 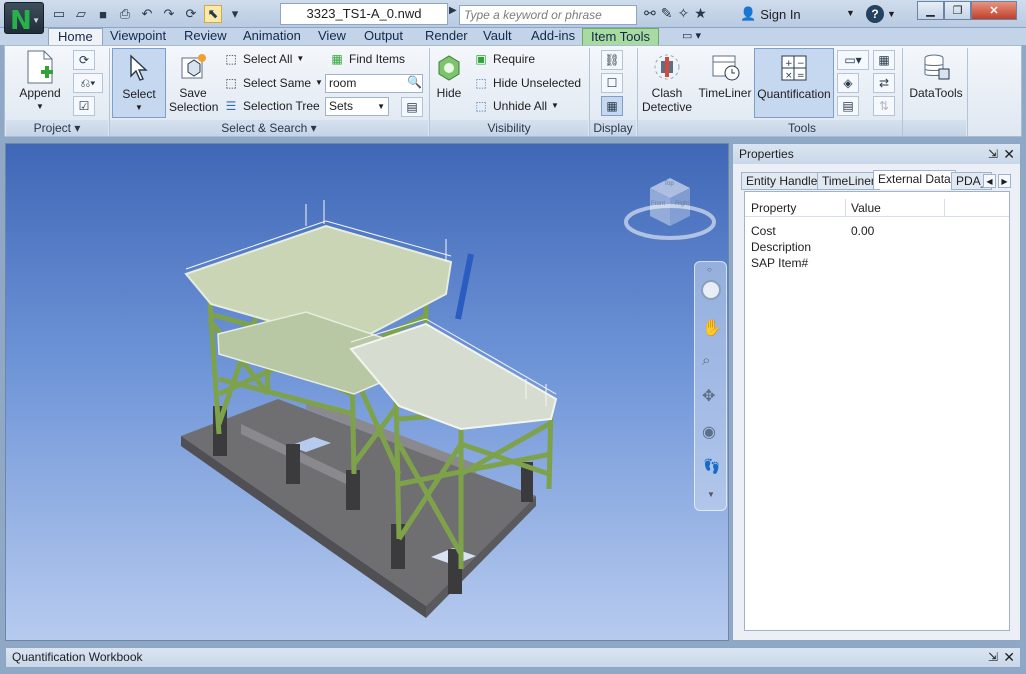 What do you see at coordinates (553, 37) in the screenshot?
I see `tab-add-ins: Add-ins` at bounding box center [553, 37].